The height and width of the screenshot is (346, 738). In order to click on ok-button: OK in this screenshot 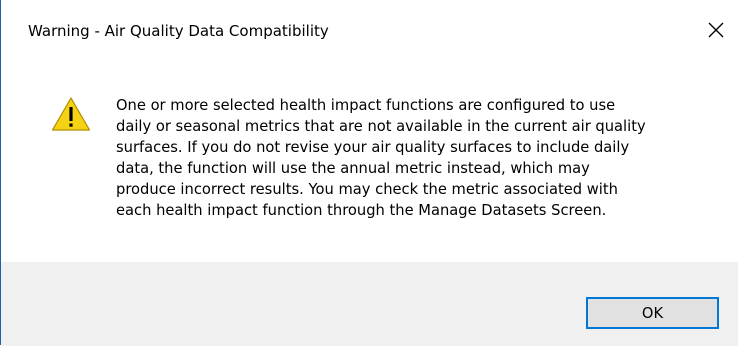, I will do `click(652, 313)`.